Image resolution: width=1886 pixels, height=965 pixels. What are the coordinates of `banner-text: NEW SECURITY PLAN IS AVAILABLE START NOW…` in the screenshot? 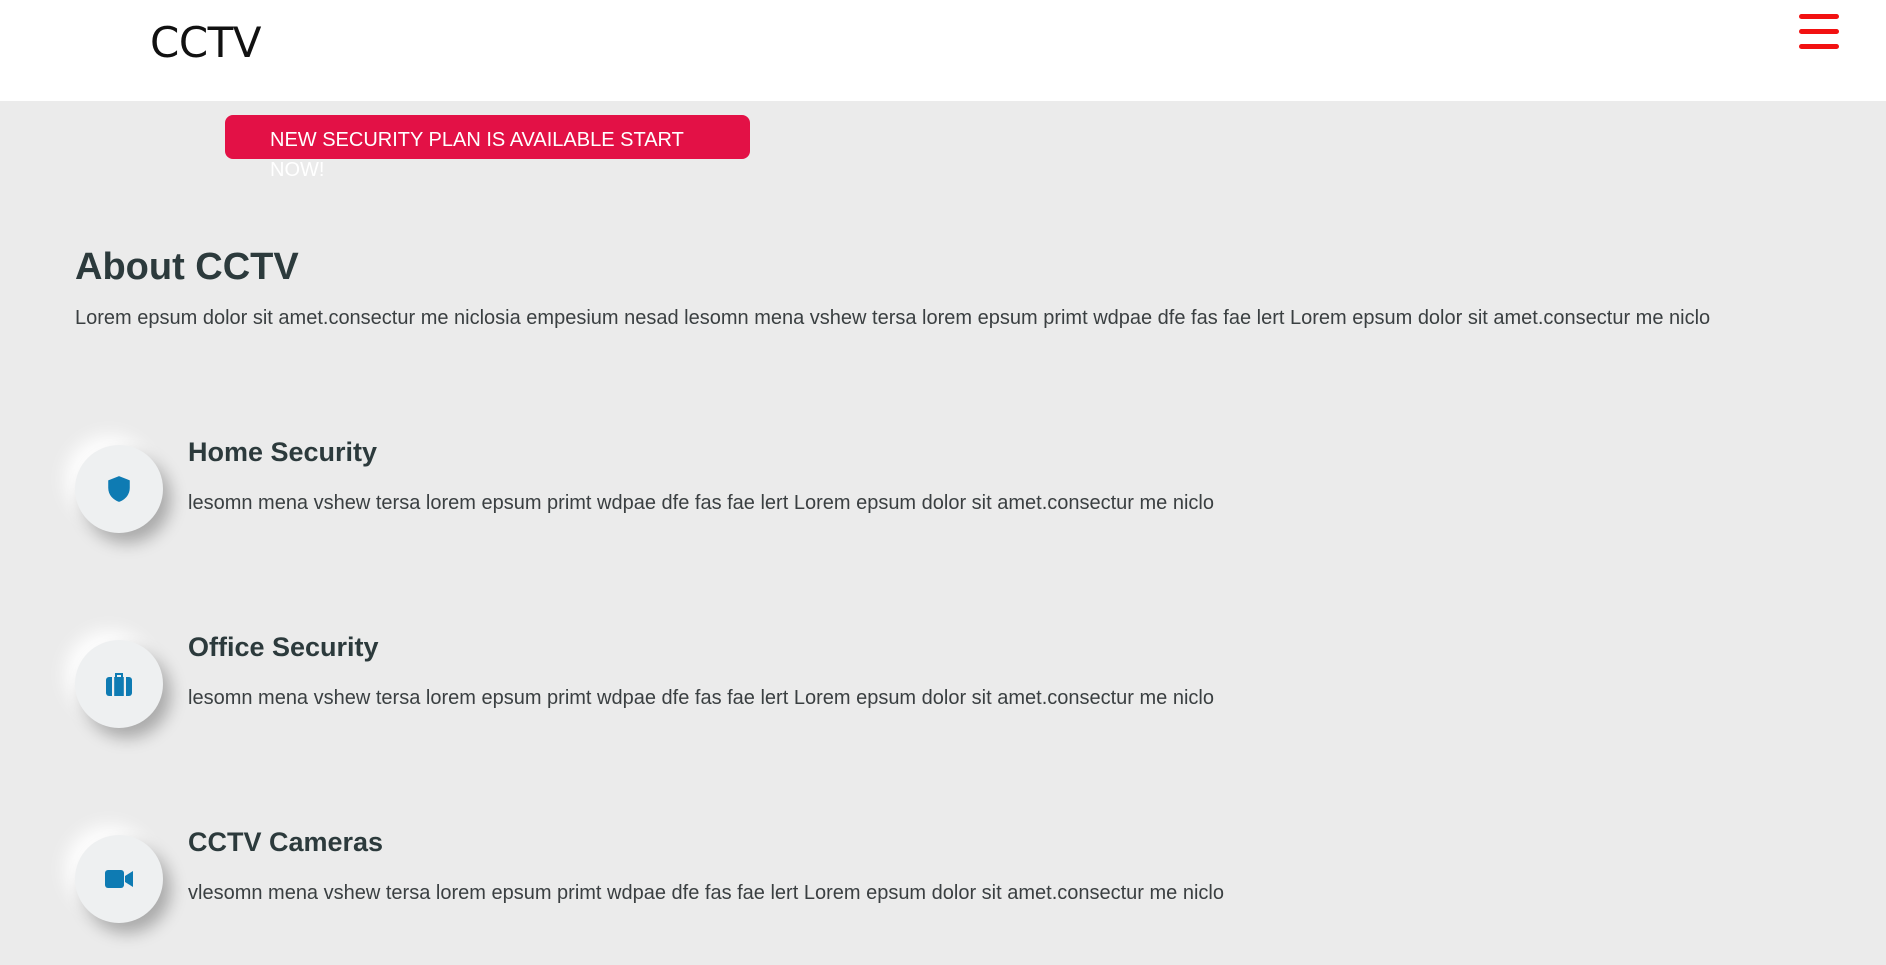 It's located at (477, 155).